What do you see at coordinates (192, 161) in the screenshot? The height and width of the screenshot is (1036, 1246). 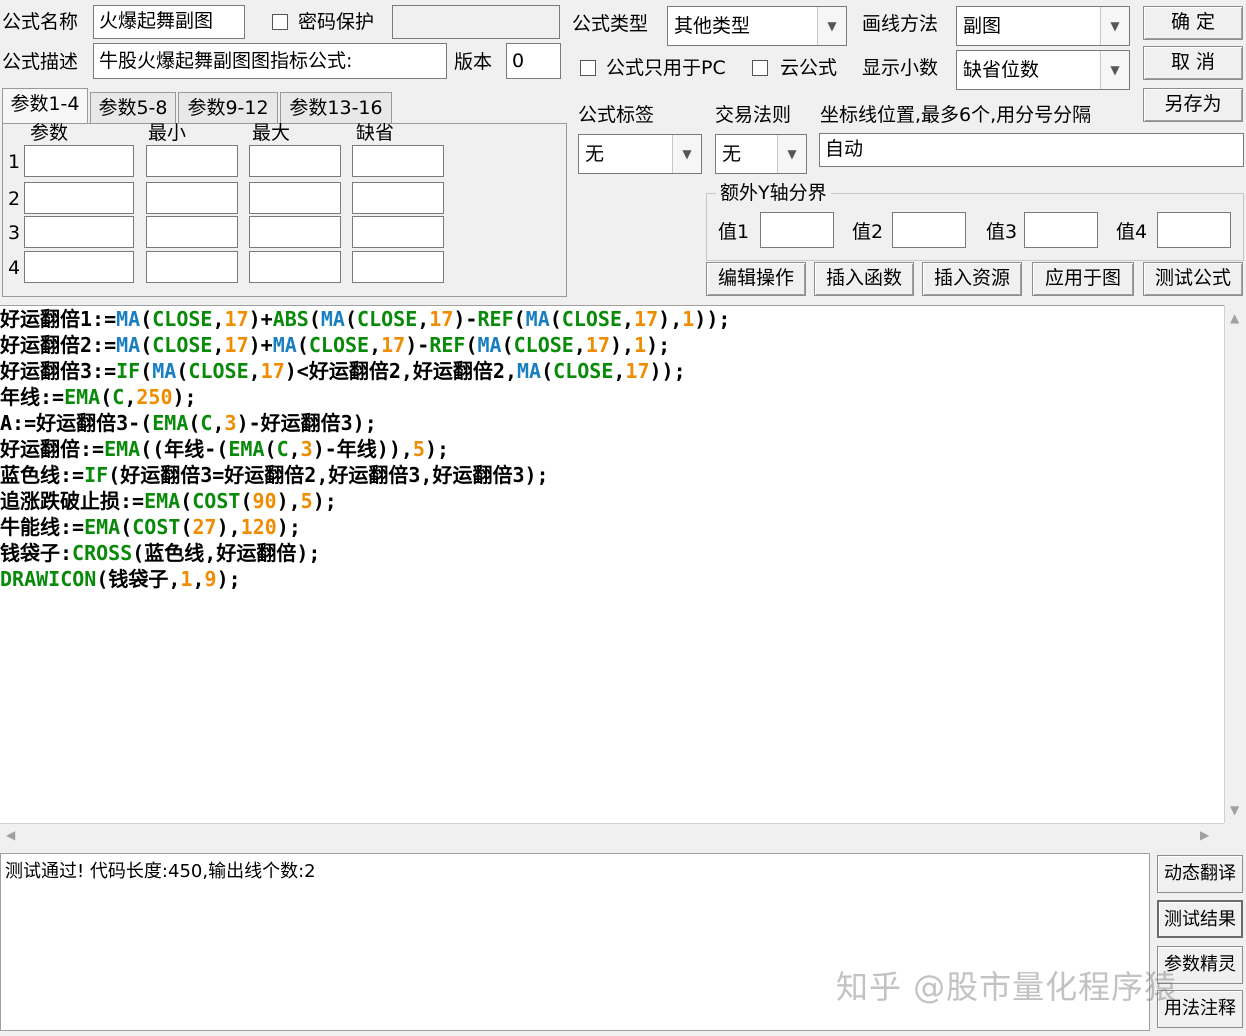 I see `param-1-min` at bounding box center [192, 161].